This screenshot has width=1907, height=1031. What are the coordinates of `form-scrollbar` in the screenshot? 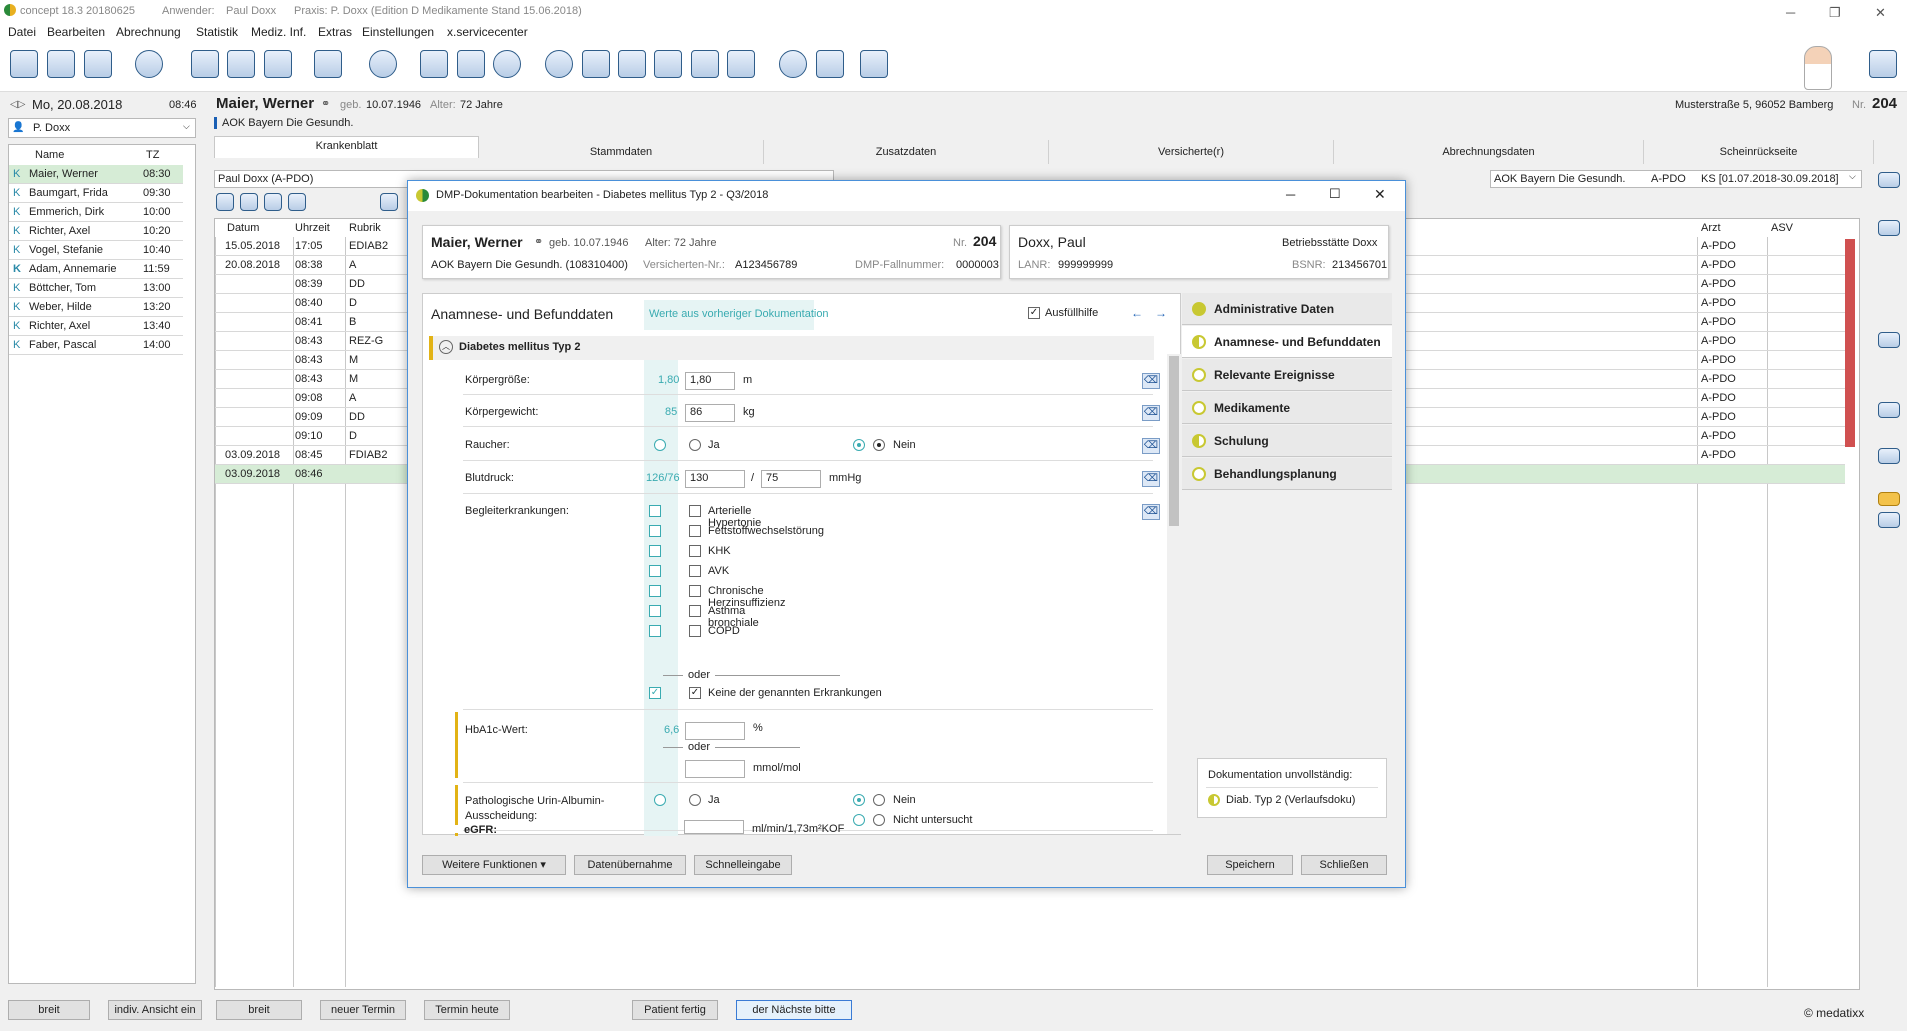 It's located at (1174, 594).